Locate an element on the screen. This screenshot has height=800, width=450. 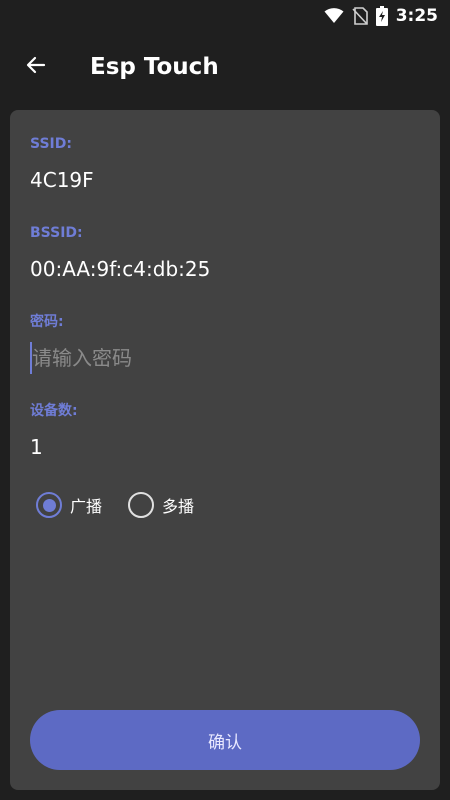
device-count-label: 设备数: is located at coordinates (54, 411).